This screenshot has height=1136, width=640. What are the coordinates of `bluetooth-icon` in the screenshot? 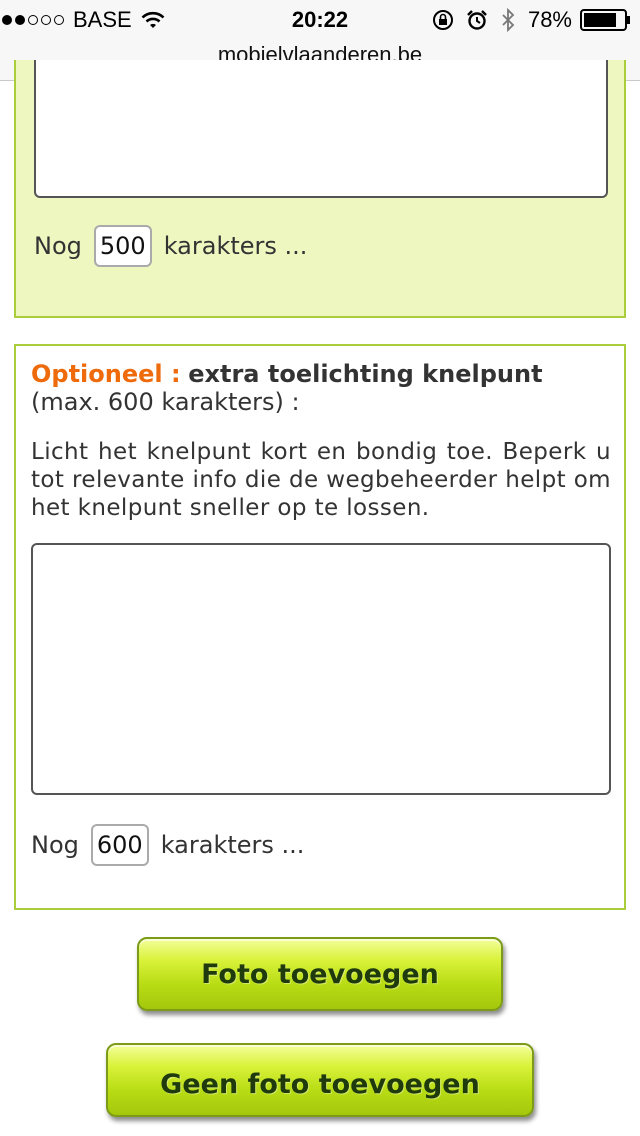 It's located at (508, 20).